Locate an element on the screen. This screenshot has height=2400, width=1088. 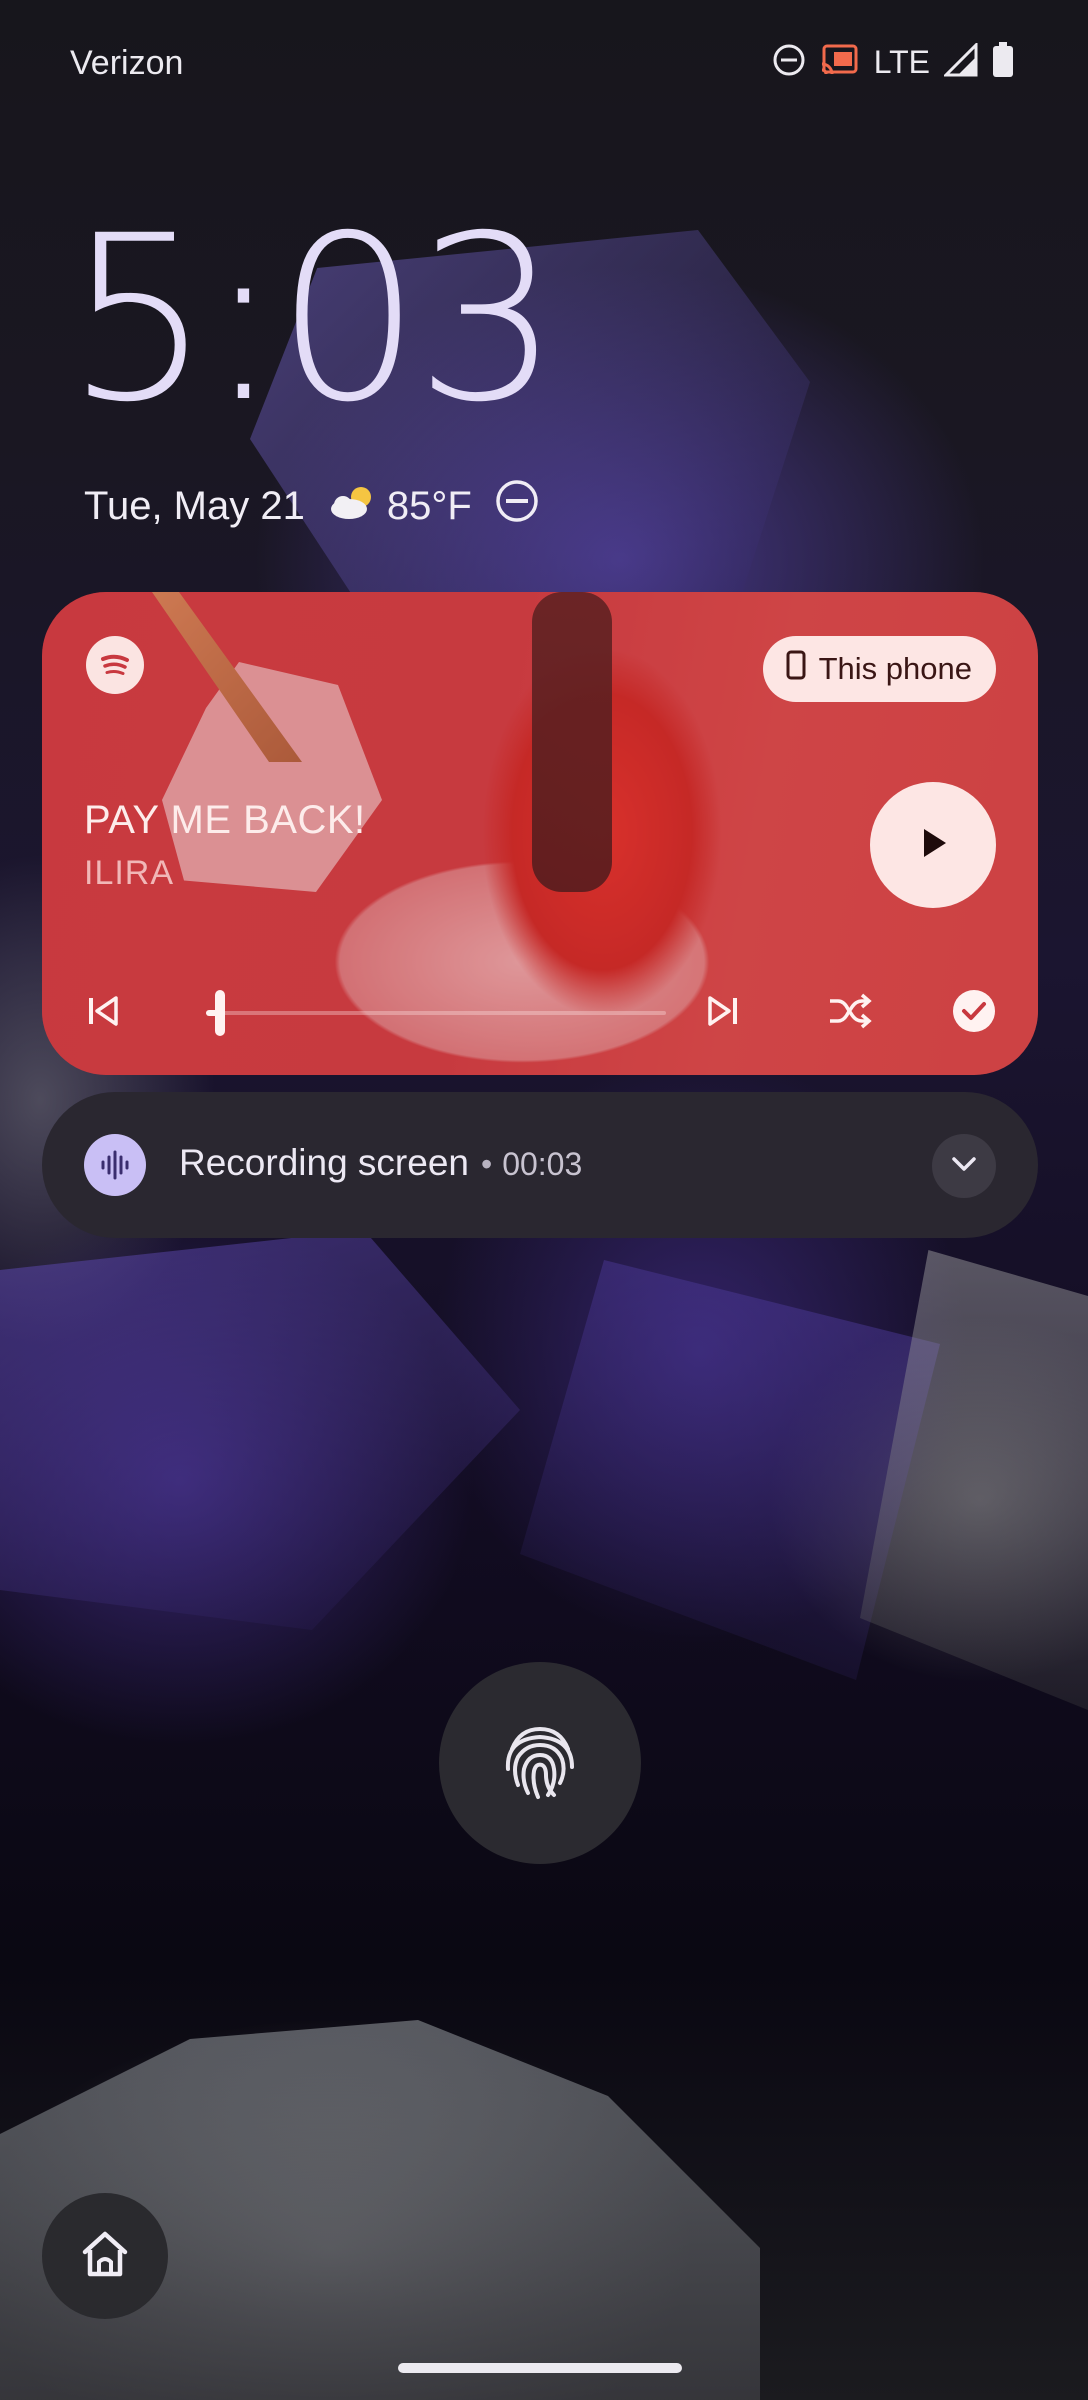
fingerprint-button is located at coordinates (540, 1763).